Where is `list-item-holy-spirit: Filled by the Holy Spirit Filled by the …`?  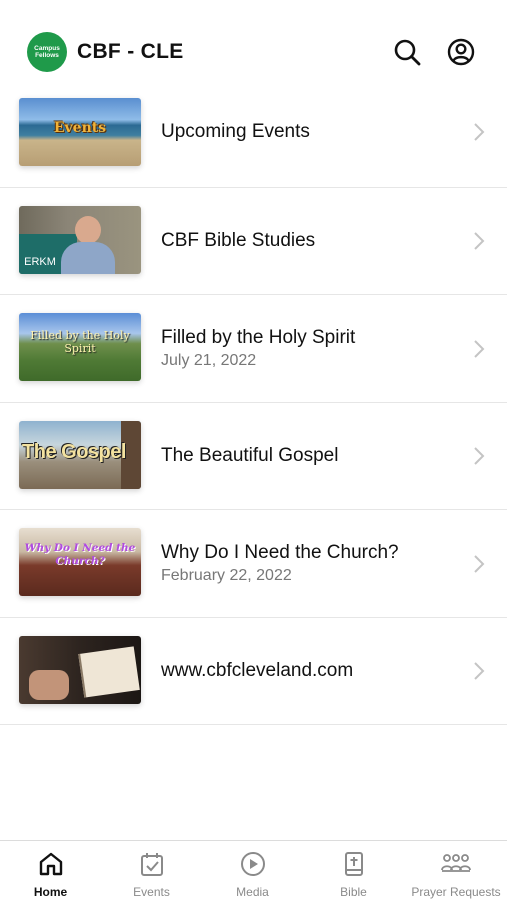 list-item-holy-spirit: Filled by the Holy Spirit Filled by the … is located at coordinates (253, 349).